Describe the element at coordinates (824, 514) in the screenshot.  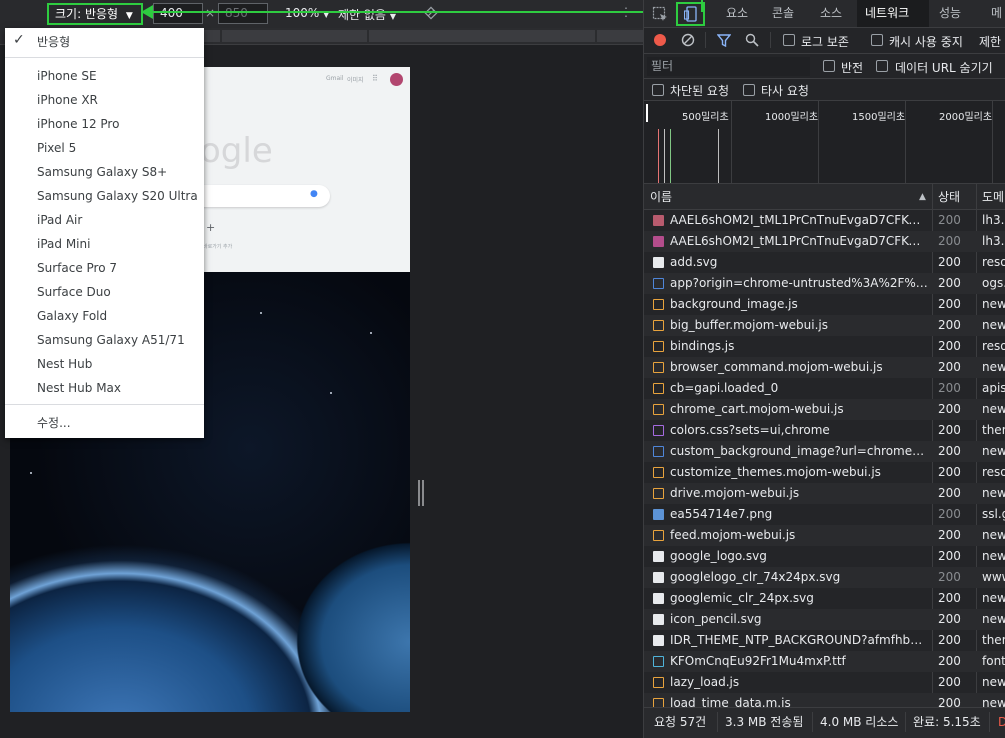
I see `table-row: ea554714e7.png 200 ssl.g` at that location.